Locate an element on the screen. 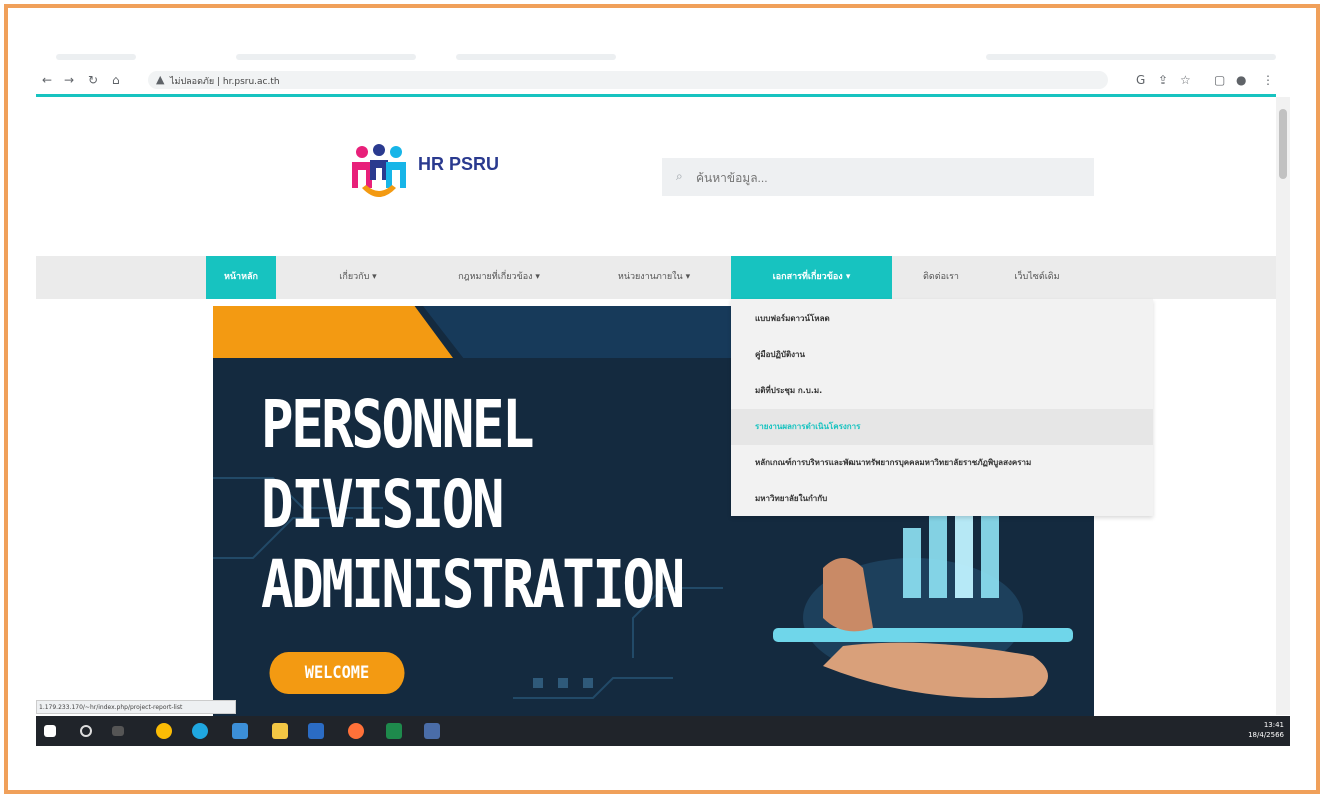  nav-documents: เอกสารที่เกี่ยวข้อง ▾ is located at coordinates (811, 277).